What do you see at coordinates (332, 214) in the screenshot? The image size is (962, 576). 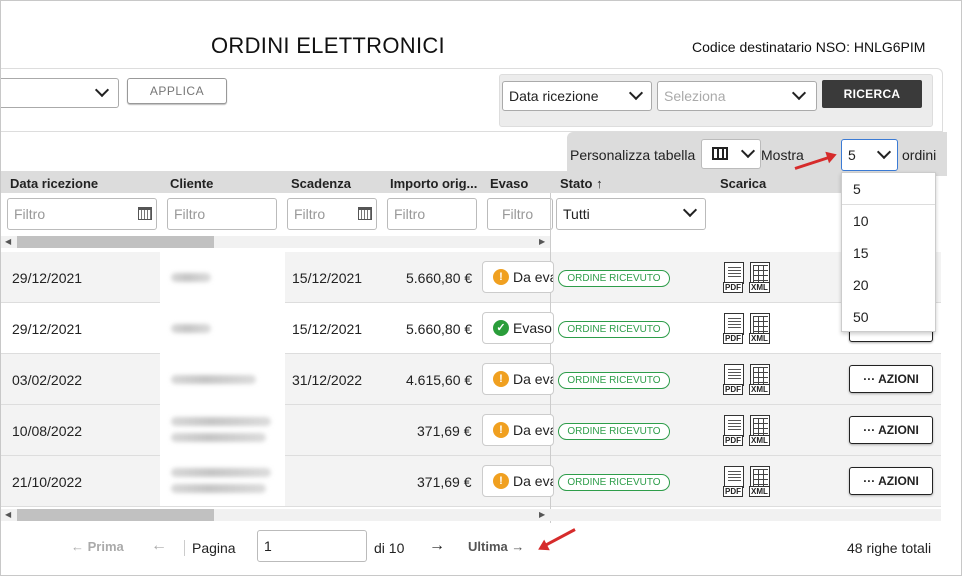 I see `filter-scadenza: Filtro` at bounding box center [332, 214].